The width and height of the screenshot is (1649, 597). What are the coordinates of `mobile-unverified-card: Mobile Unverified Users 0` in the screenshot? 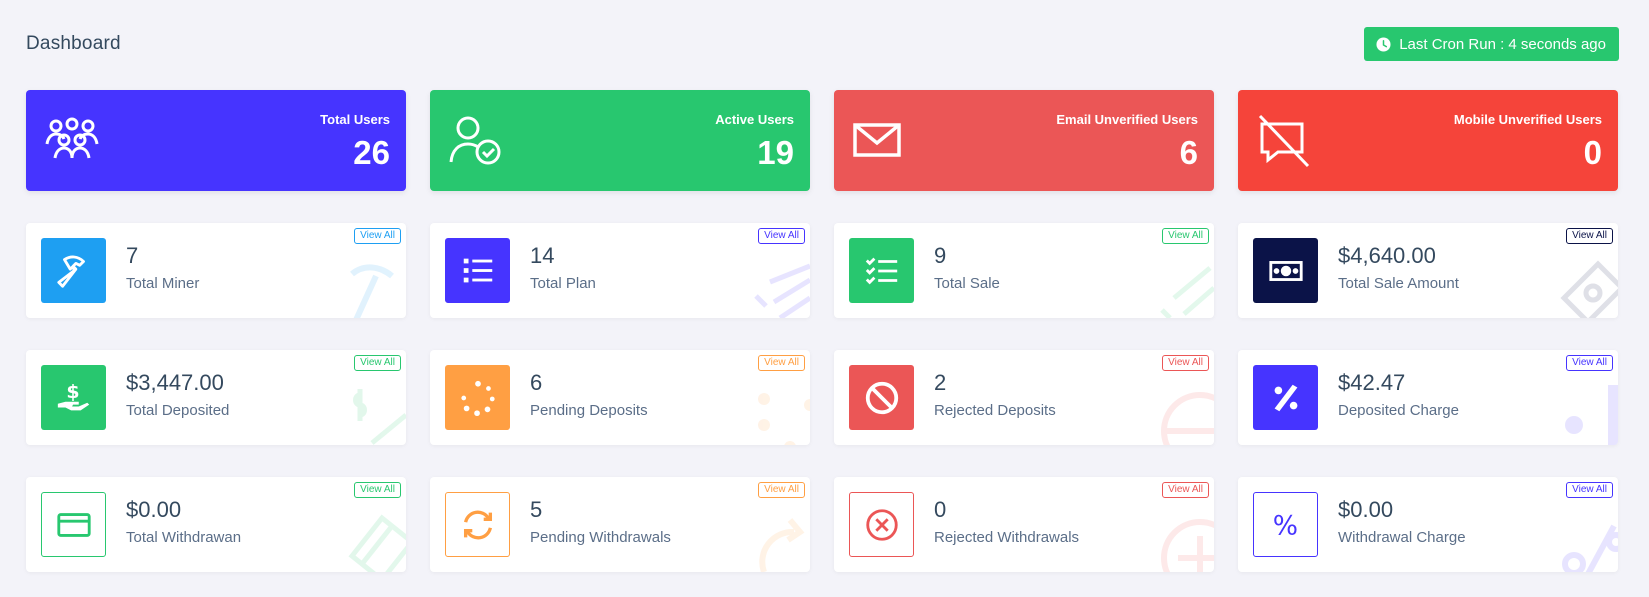 It's located at (1428, 140).